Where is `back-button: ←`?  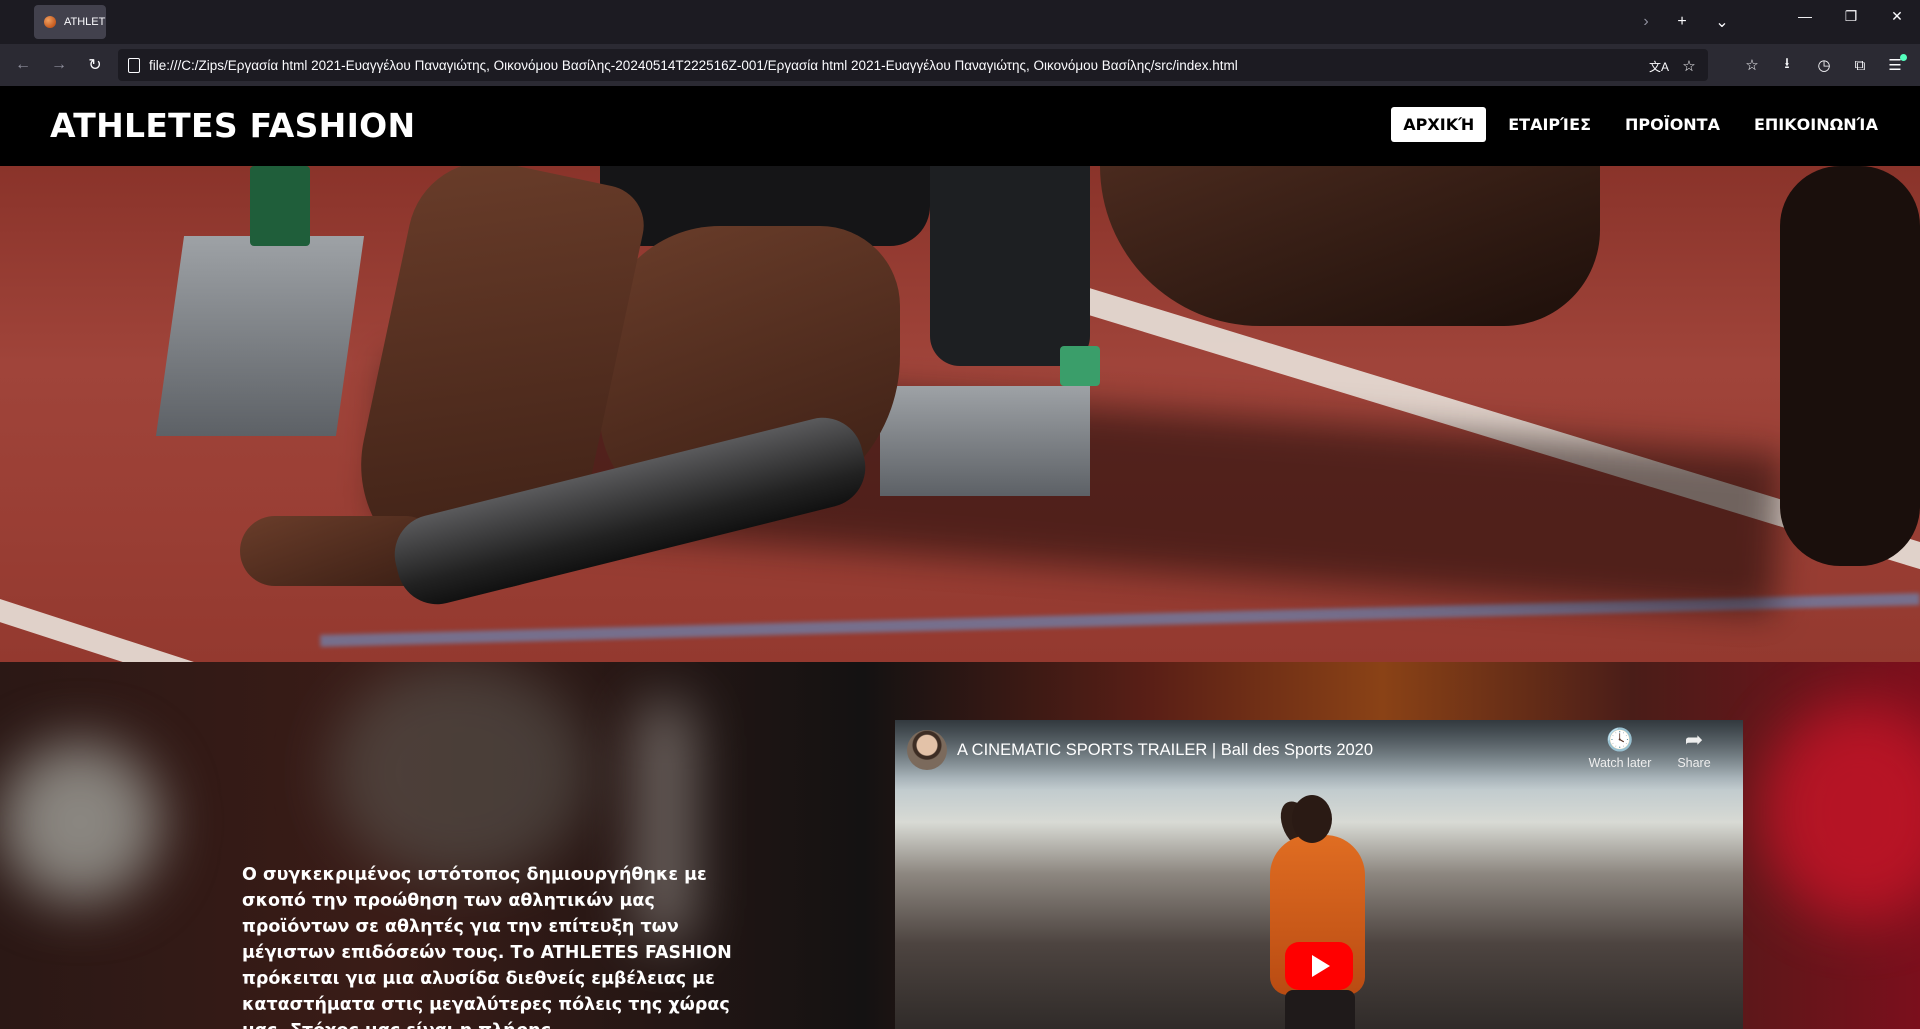
back-button: ← is located at coordinates (23, 65).